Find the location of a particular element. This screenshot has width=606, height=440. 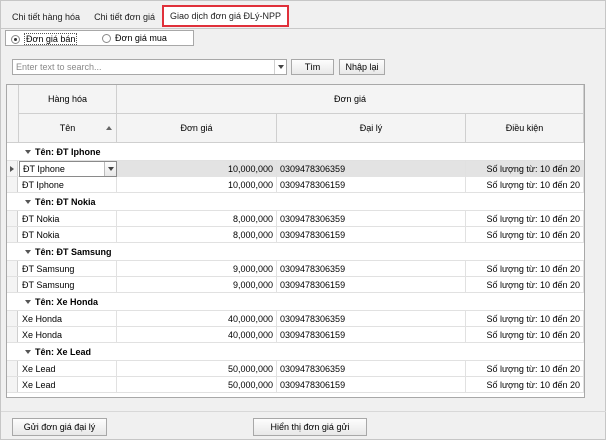

group-row: Tên: Xe Honda is located at coordinates (295, 302).